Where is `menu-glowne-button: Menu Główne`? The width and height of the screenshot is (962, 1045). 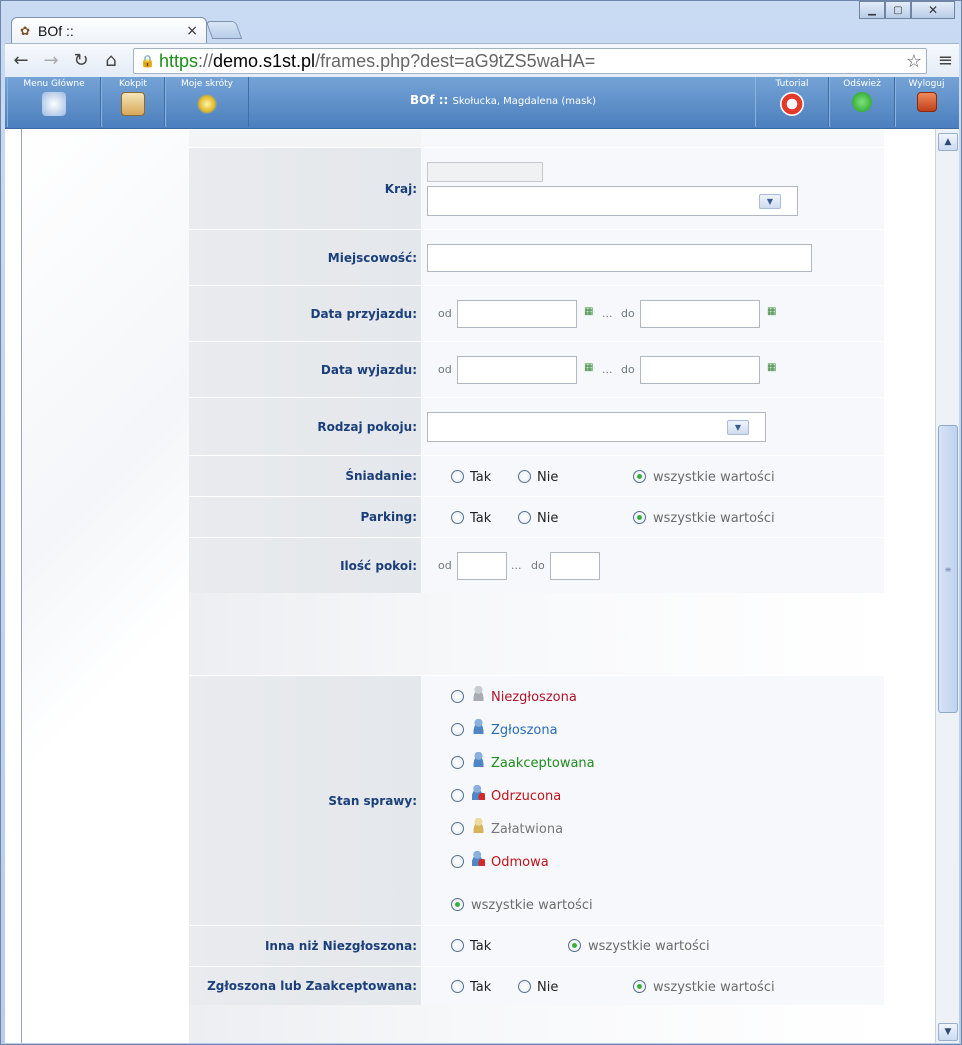
menu-glowne-button: Menu Główne is located at coordinates (54, 102).